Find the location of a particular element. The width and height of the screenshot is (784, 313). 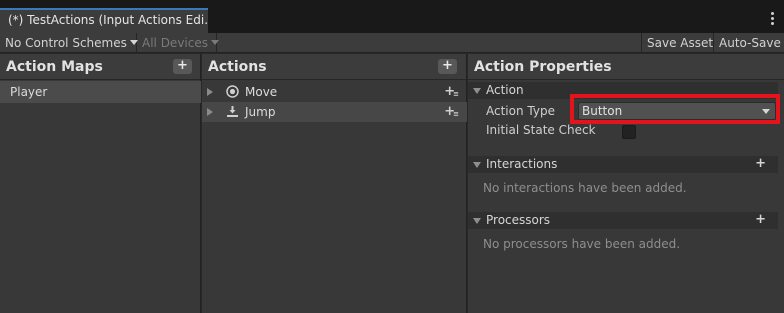

highlight-box is located at coordinates (675, 109).